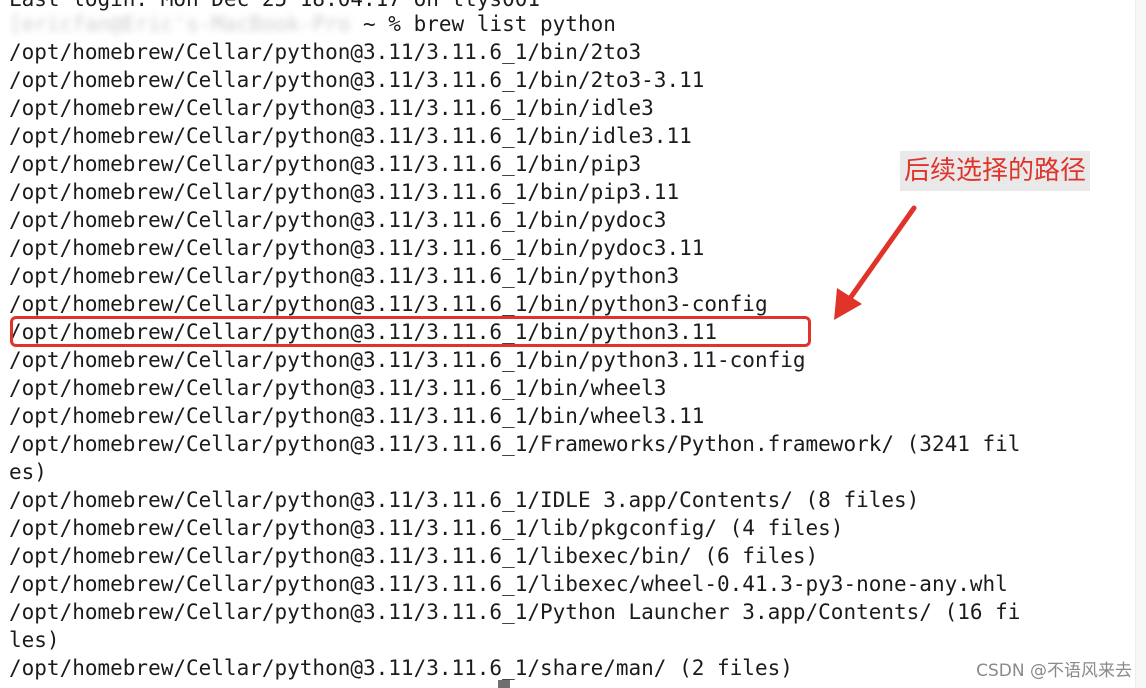 Image resolution: width=1146 pixels, height=688 pixels. I want to click on blurred-prompt: [ericfan@Eric's-MacBook-Pro, so click(180, 24).